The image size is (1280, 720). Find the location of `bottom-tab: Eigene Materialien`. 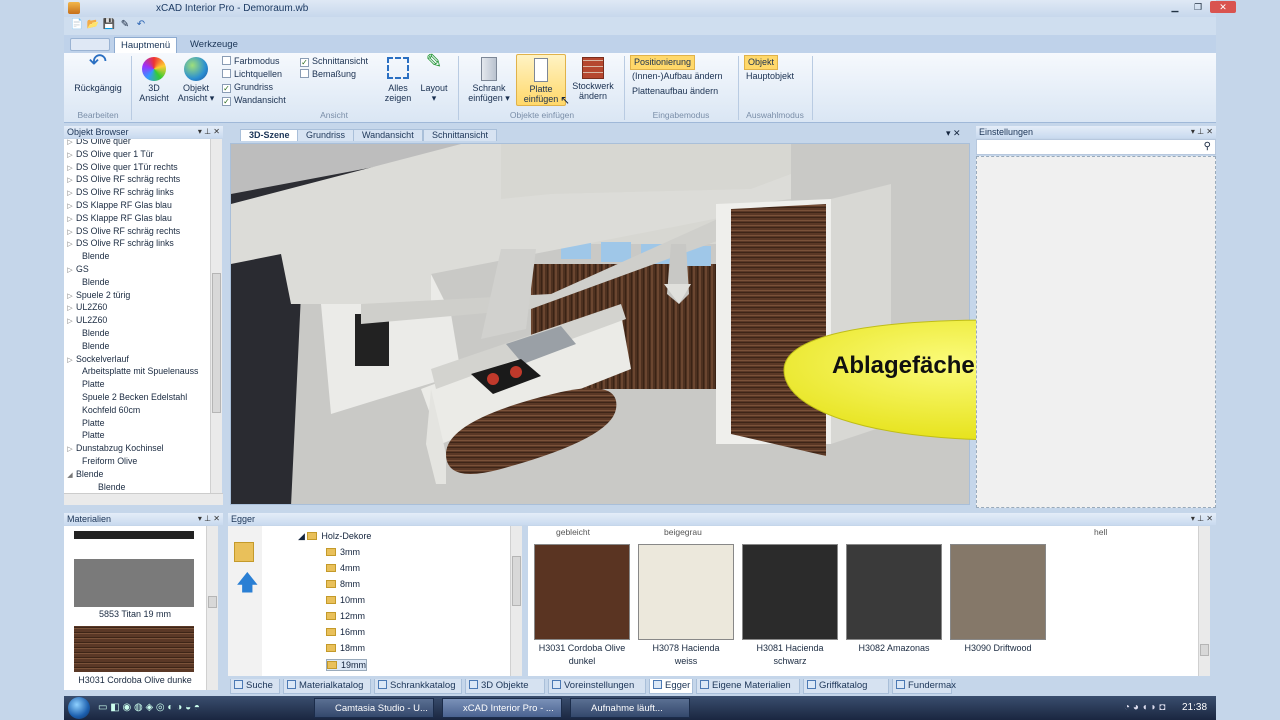

bottom-tab: Eigene Materialien is located at coordinates (748, 686).